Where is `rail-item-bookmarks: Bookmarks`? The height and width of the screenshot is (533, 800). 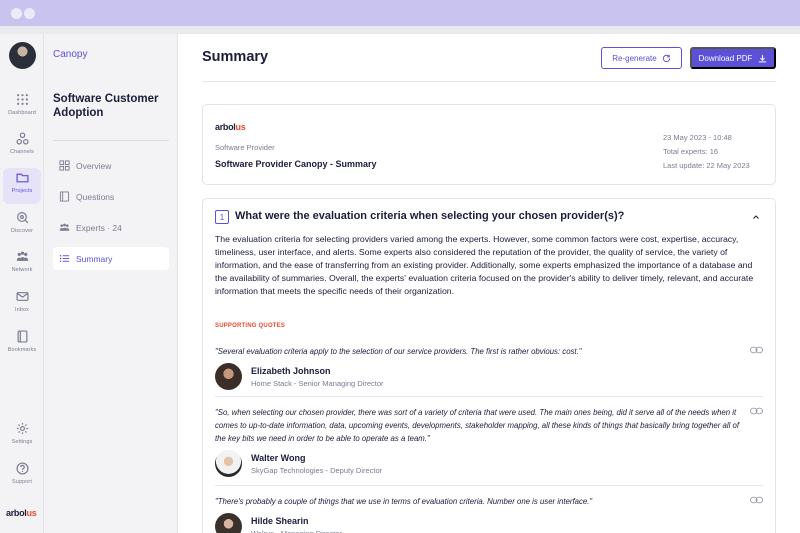
rail-item-bookmarks: Bookmarks is located at coordinates (22, 345).